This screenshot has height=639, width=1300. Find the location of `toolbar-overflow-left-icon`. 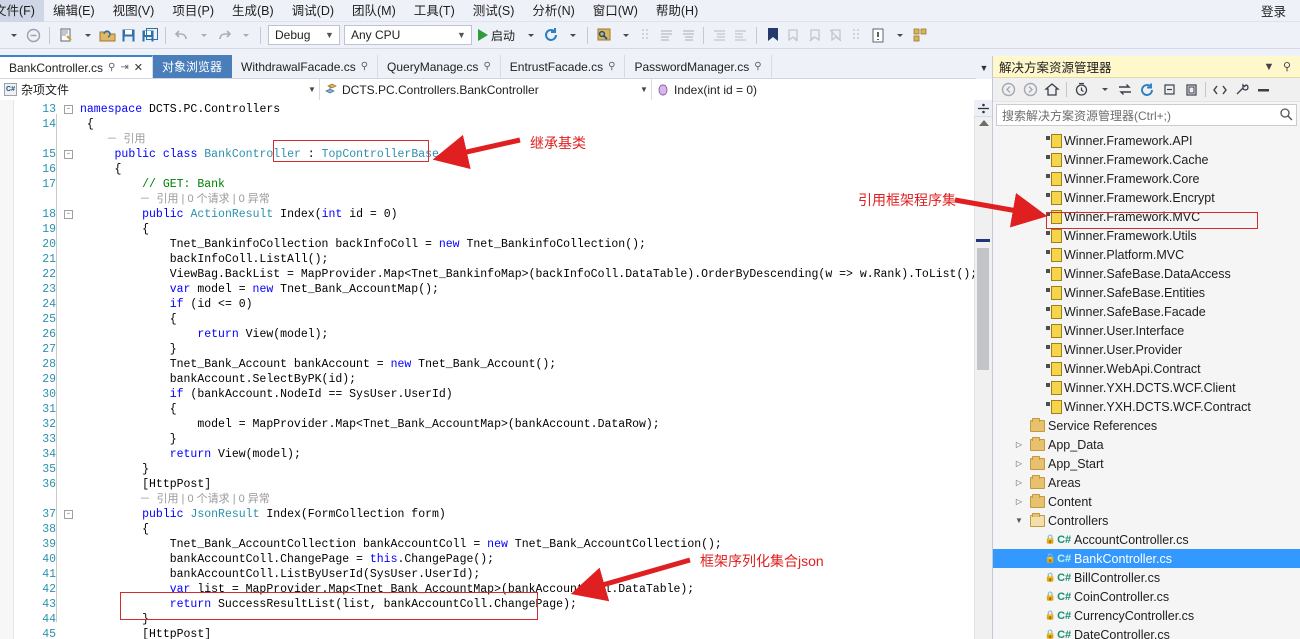

toolbar-overflow-left-icon is located at coordinates (12, 35).